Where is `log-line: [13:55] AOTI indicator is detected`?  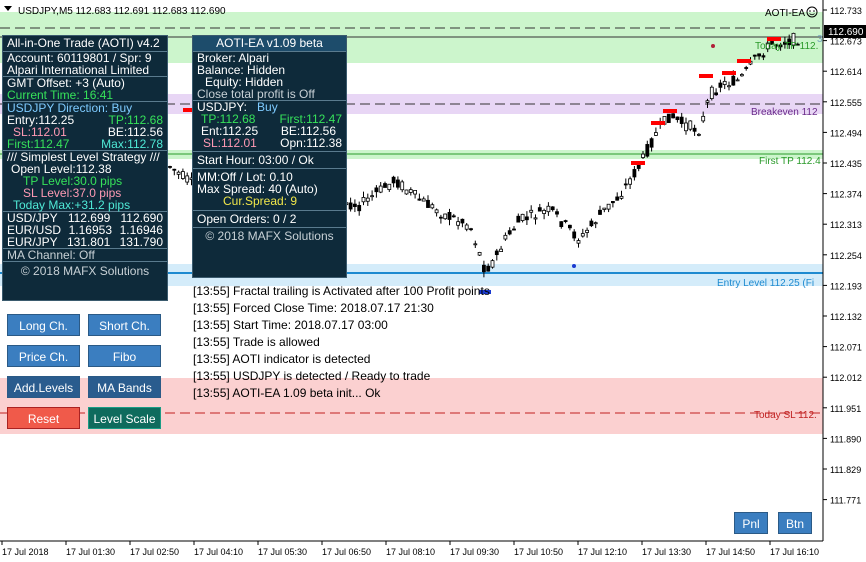 log-line: [13:55] AOTI indicator is detected is located at coordinates (282, 359).